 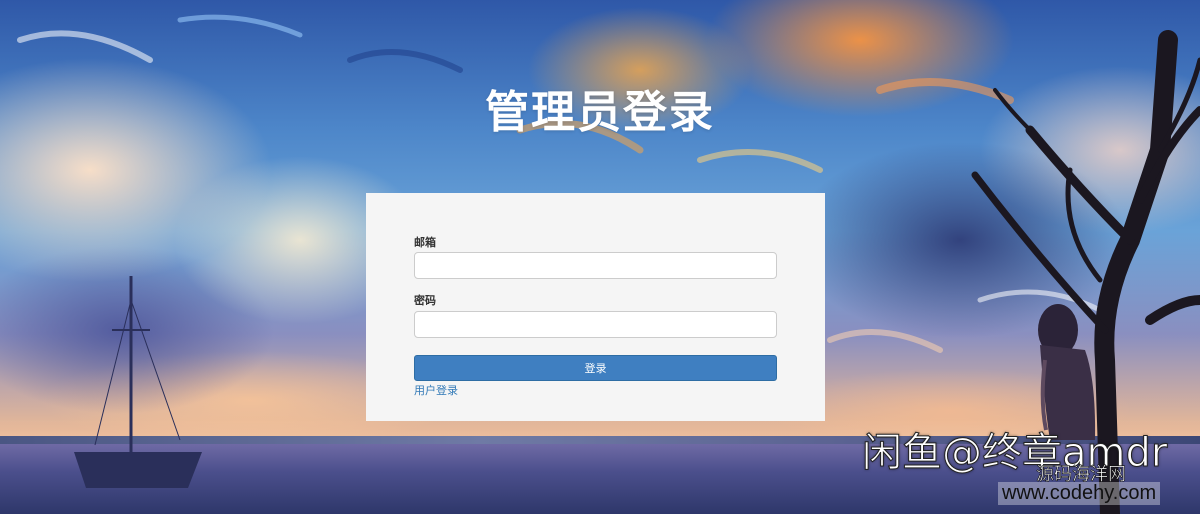 What do you see at coordinates (425, 242) in the screenshot?
I see `email-label: 邮箱` at bounding box center [425, 242].